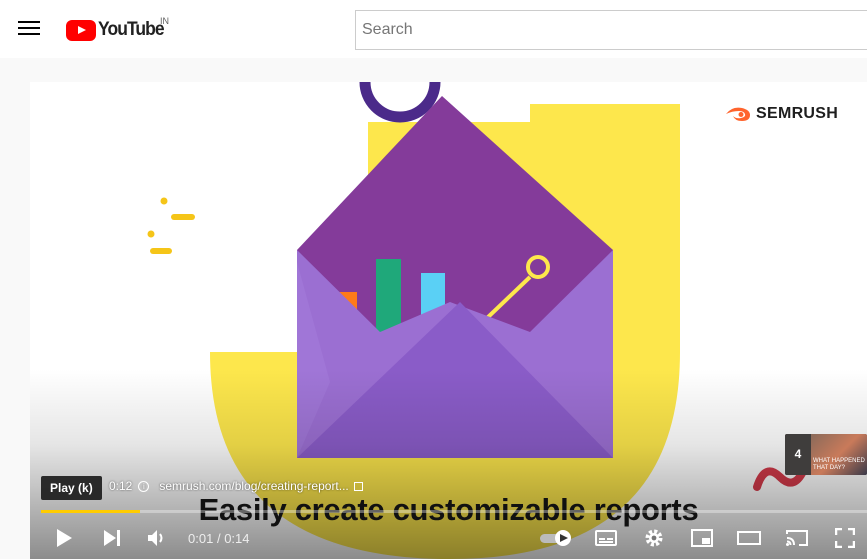 Image resolution: width=867 pixels, height=559 pixels. What do you see at coordinates (81, 30) in the screenshot?
I see `youtube-play-logo-icon` at bounding box center [81, 30].